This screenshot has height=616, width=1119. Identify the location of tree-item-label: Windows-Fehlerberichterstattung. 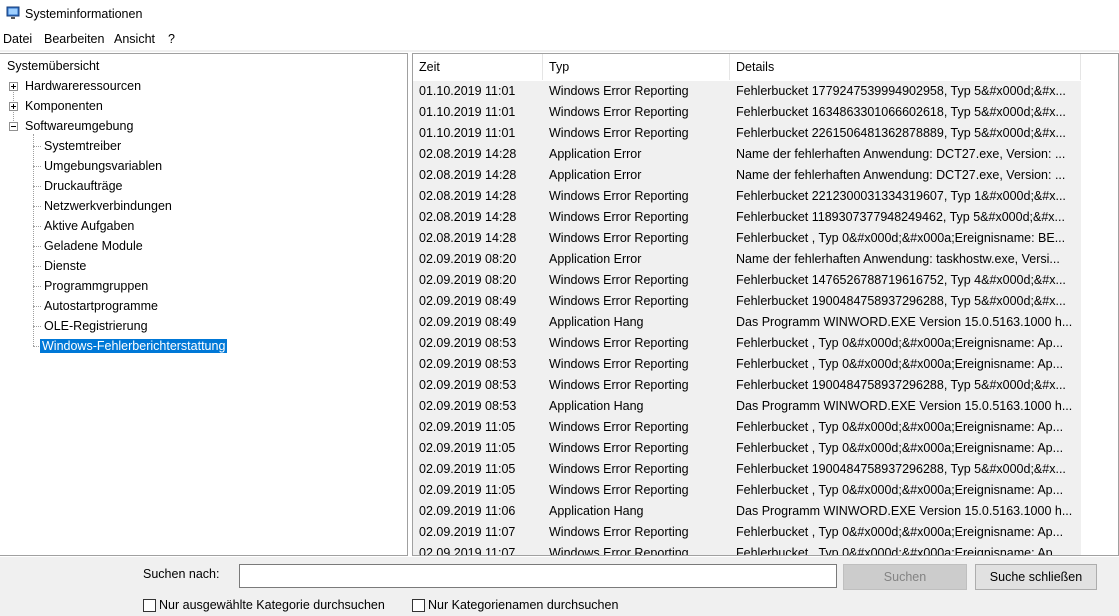
(134, 346).